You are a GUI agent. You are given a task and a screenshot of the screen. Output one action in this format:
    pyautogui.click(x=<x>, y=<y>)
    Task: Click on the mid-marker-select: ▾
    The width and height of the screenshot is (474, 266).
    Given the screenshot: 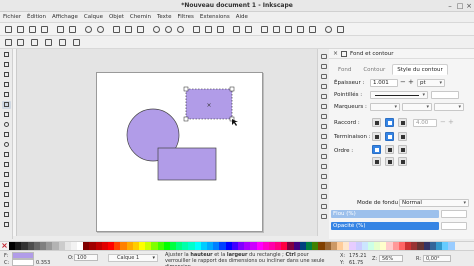 What is the action you would take?
    pyautogui.click(x=417, y=107)
    